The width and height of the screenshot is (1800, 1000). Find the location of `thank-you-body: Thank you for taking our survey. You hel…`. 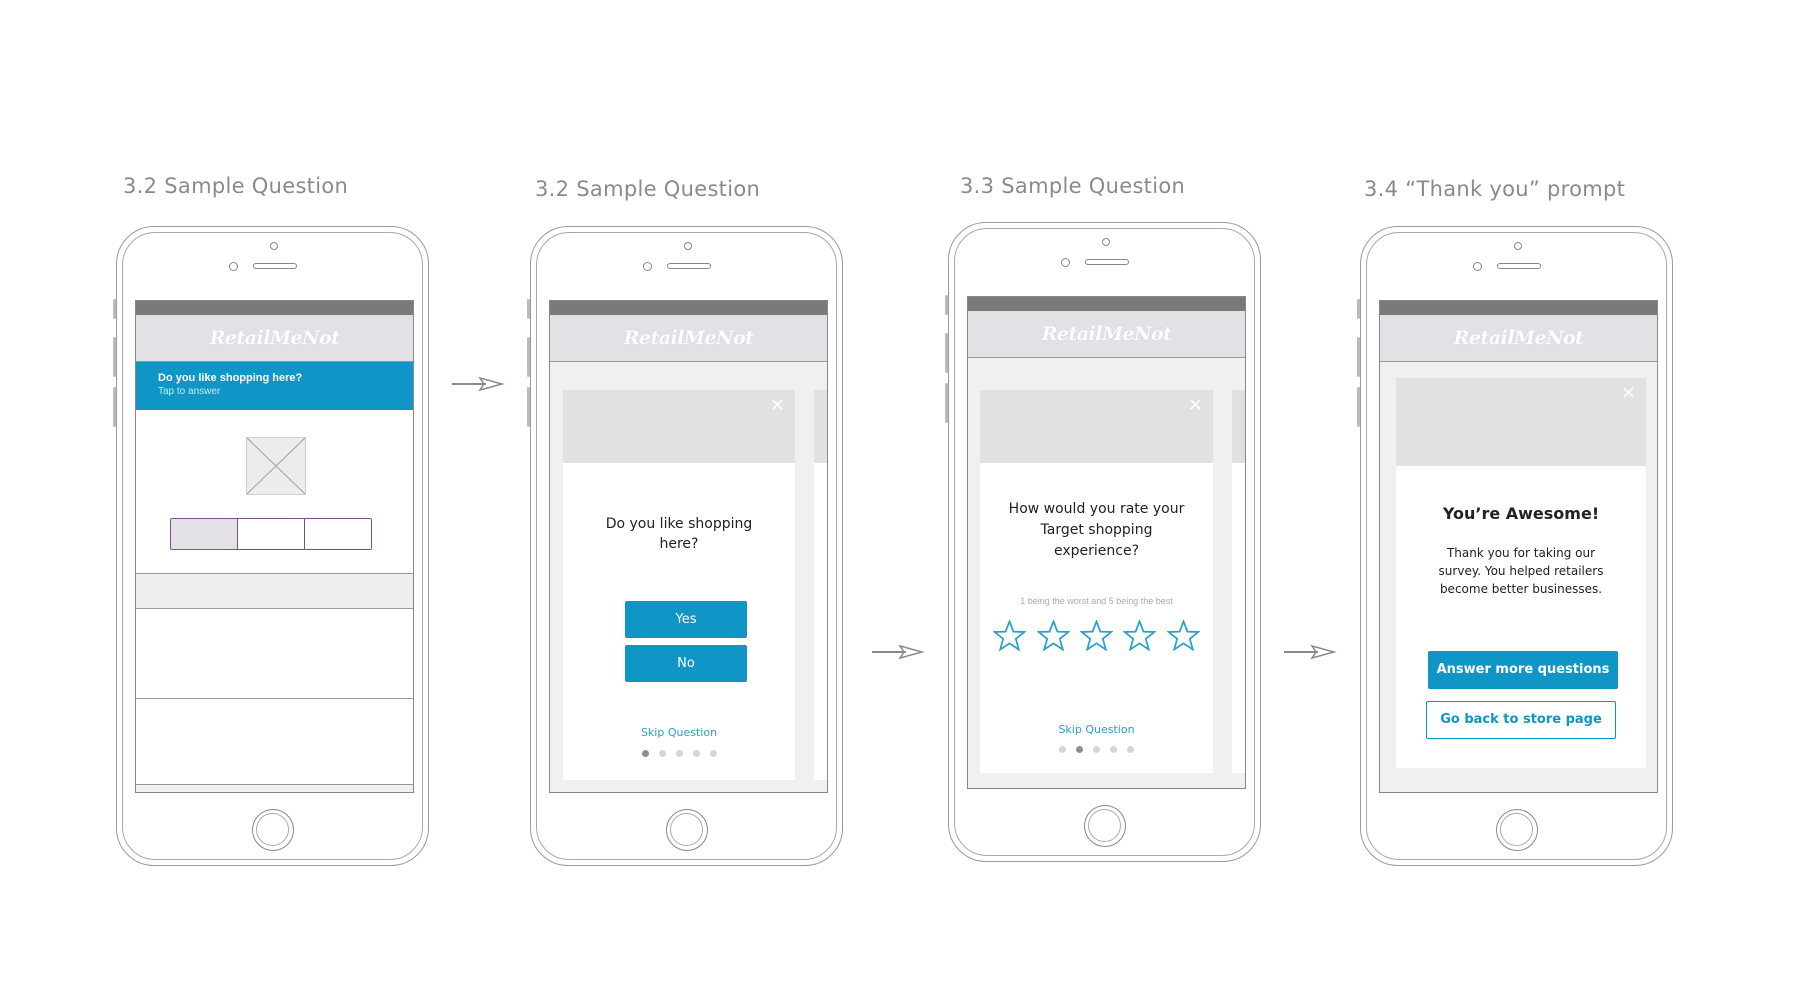

thank-you-body: Thank you for taking our survey. You hel… is located at coordinates (1521, 571).